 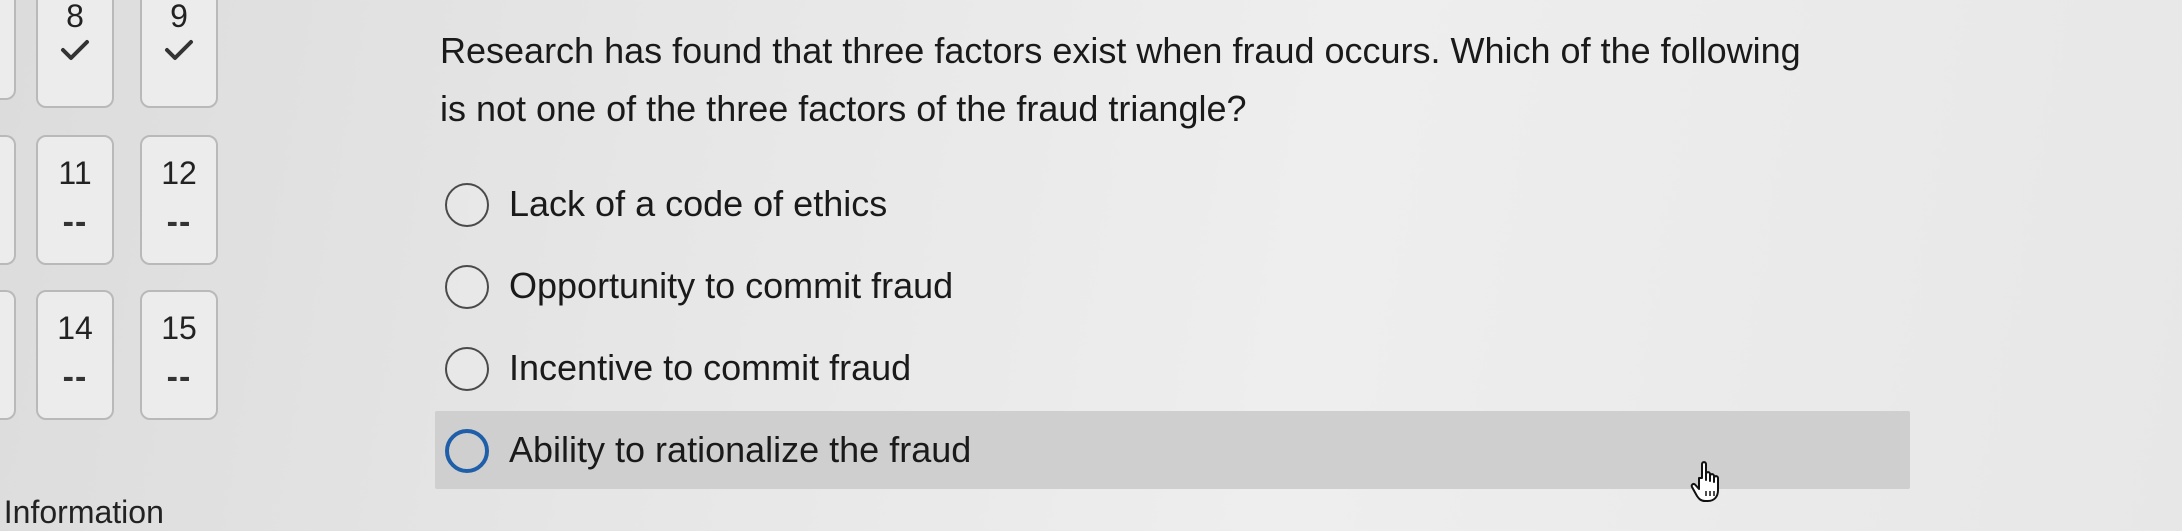 I want to click on nav-tile-question-11: 11 --, so click(x=75, y=200).